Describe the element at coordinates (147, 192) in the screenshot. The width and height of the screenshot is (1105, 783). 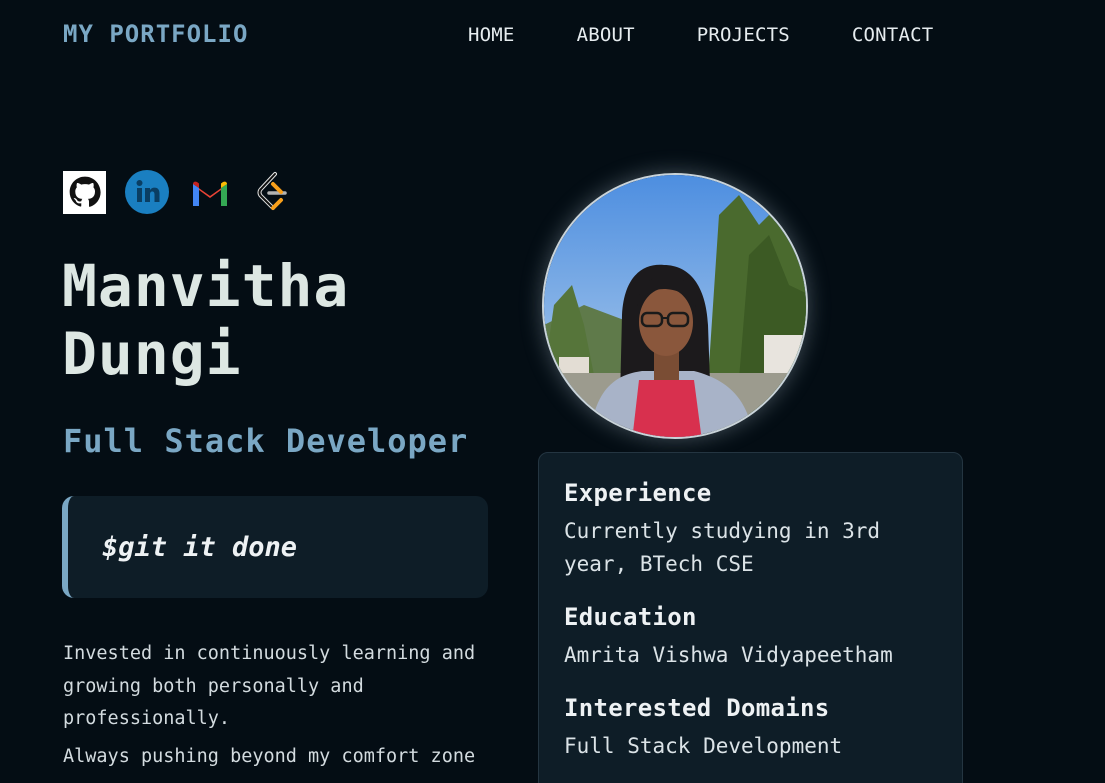
I see `linkedin-icon` at that location.